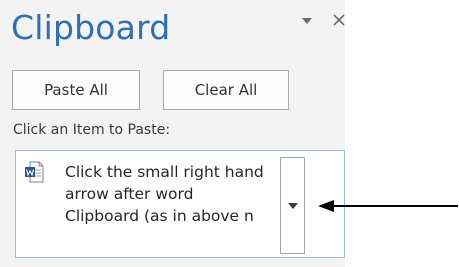 The height and width of the screenshot is (267, 459). Describe the element at coordinates (226, 90) in the screenshot. I see `clear-all-button: Clear All` at that location.